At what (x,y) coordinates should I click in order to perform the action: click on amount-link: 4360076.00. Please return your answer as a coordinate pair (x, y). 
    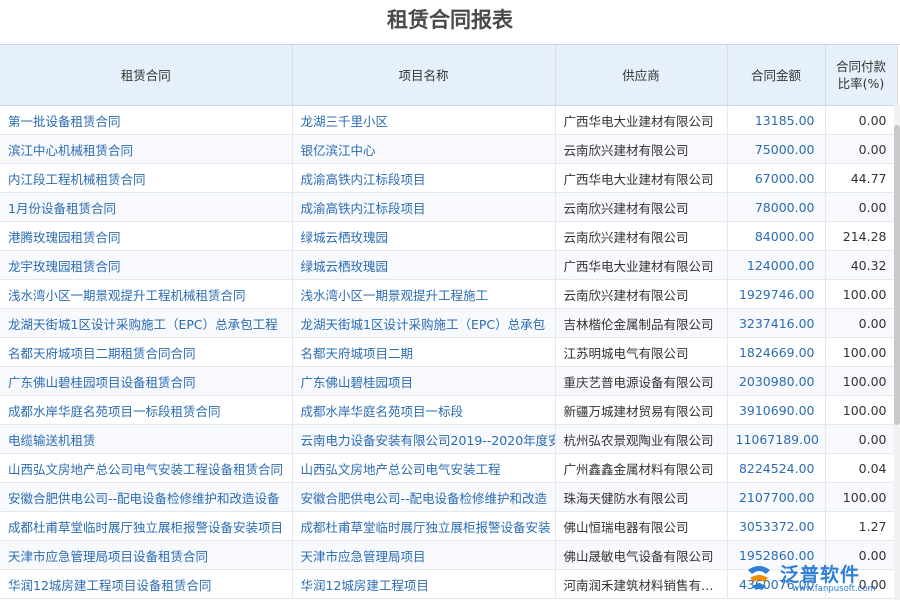
    Looking at the image, I should click on (776, 584).